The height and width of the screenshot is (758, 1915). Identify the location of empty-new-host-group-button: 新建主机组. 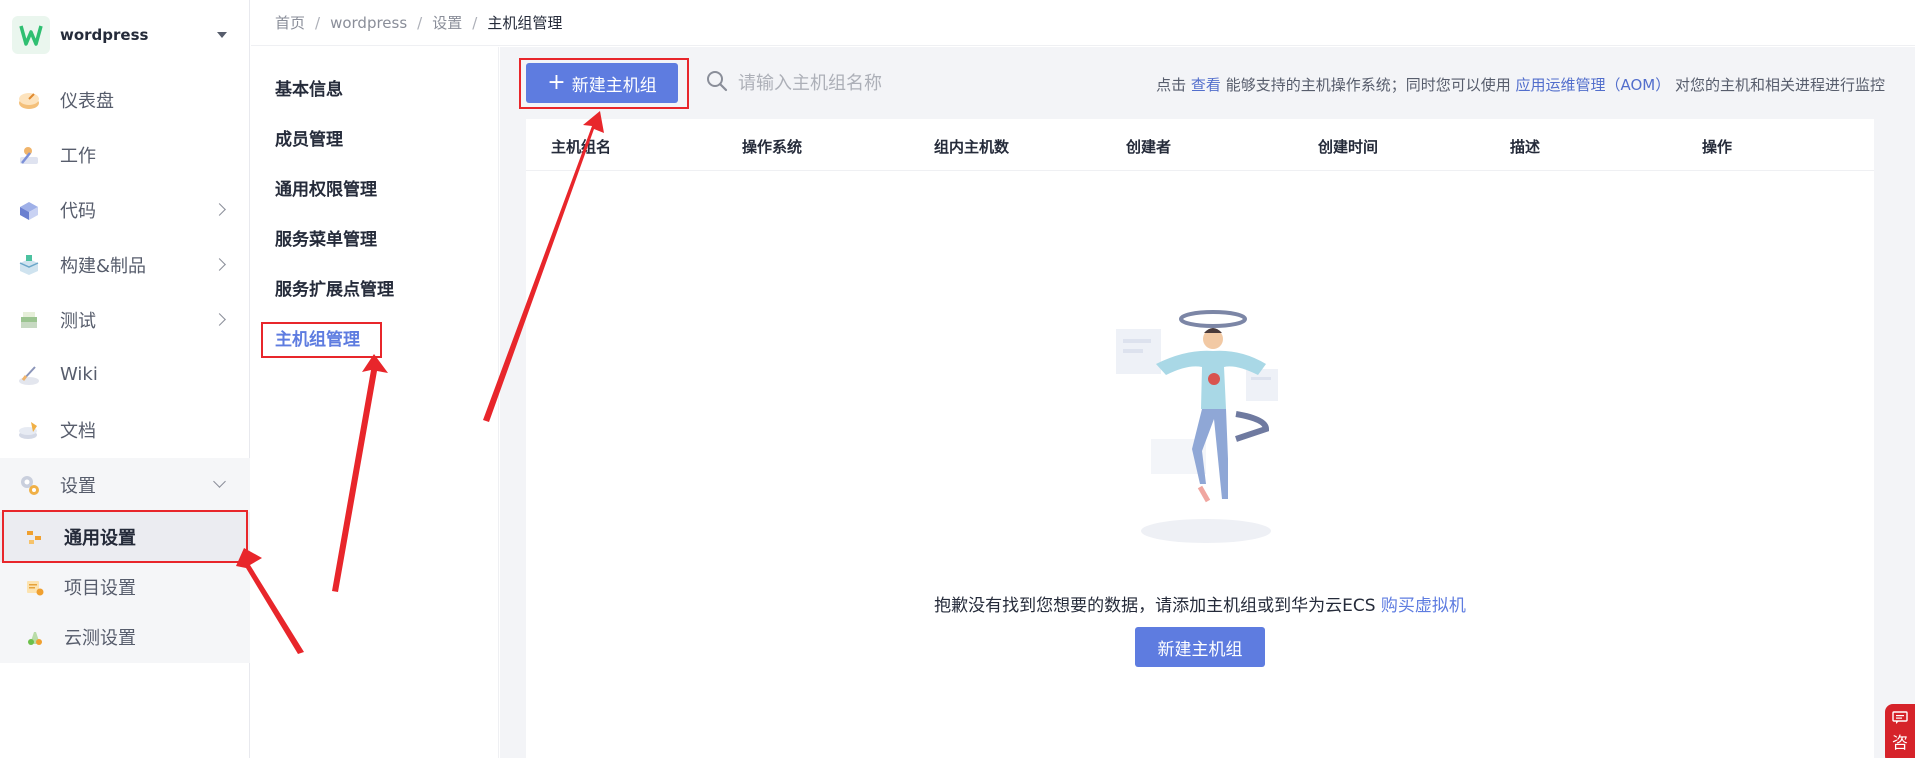
(1200, 647).